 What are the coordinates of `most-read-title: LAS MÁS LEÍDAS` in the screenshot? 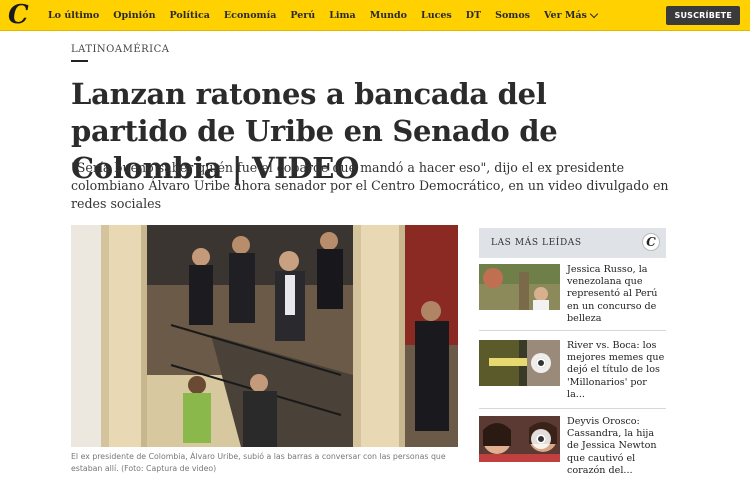 It's located at (536, 243).